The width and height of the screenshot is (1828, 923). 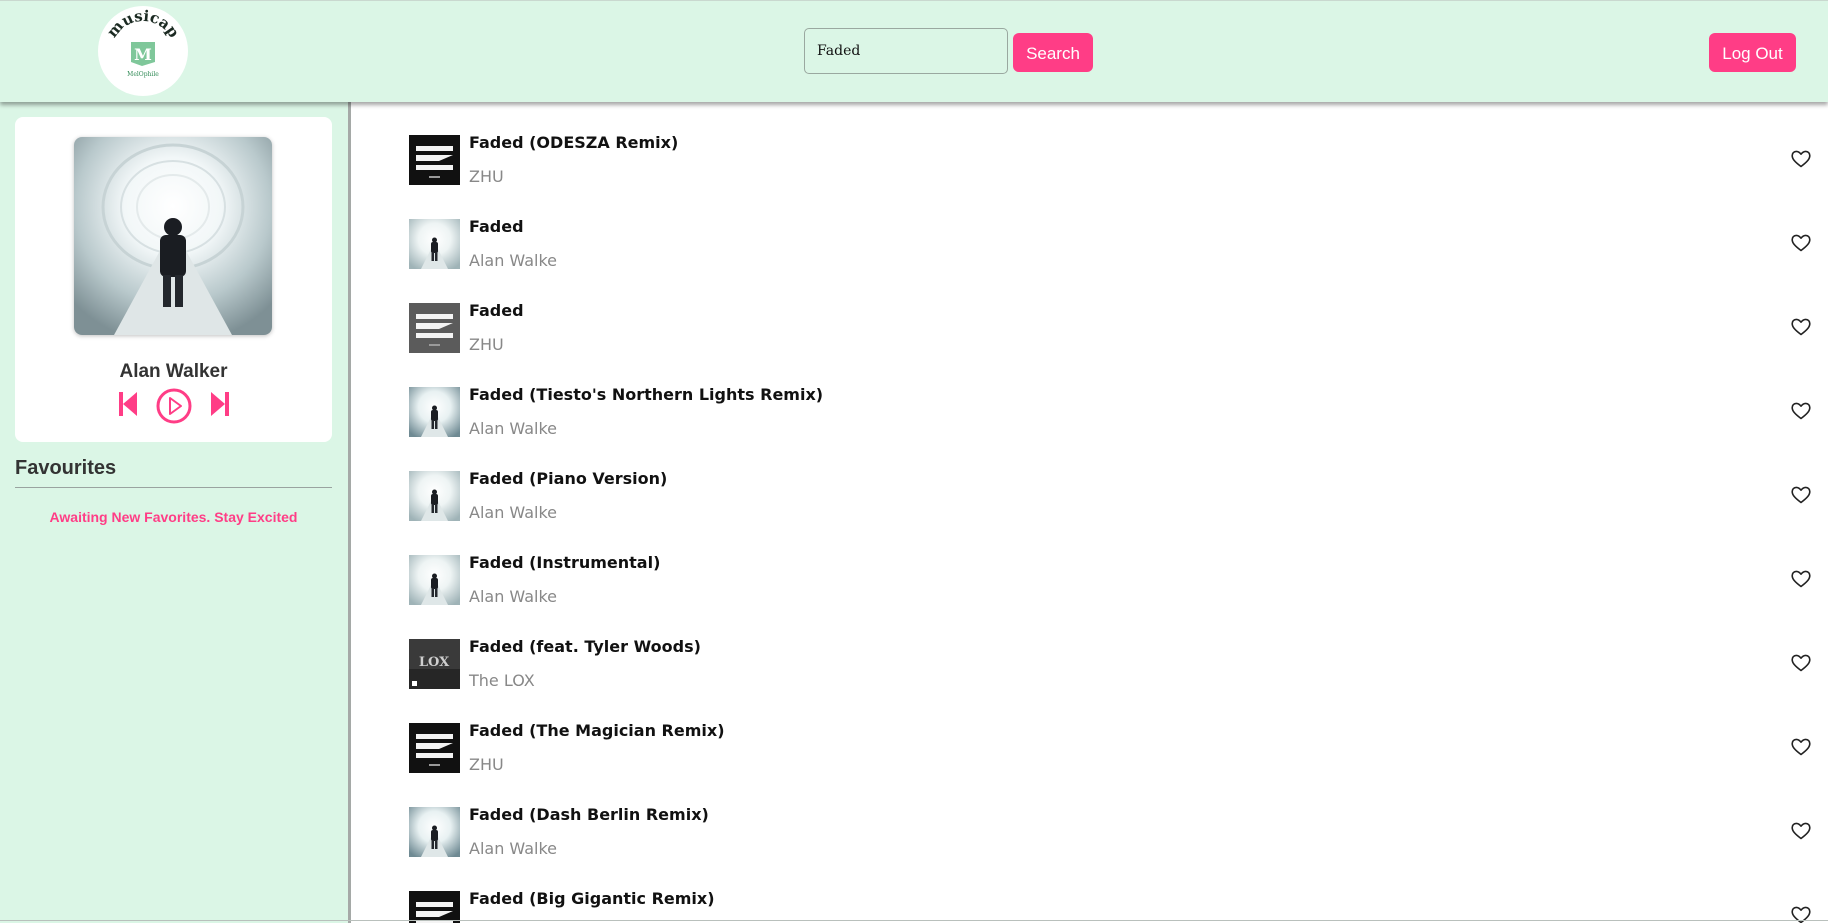 I want to click on next-icon, so click(x=220, y=404).